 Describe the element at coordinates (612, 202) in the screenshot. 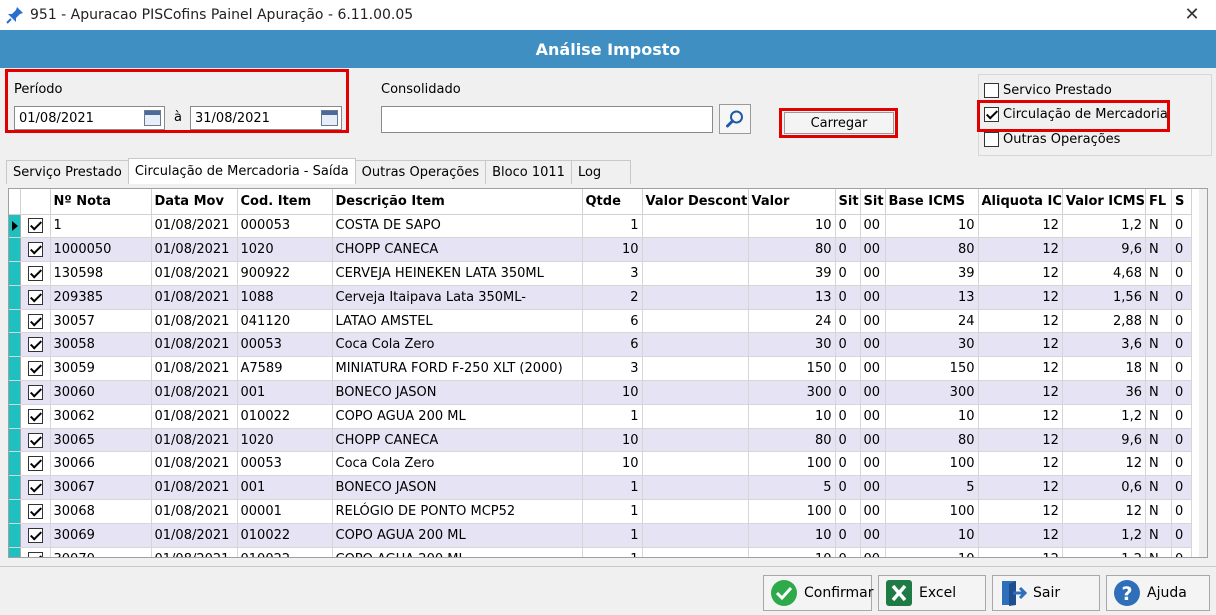

I see `column-header-qtde: Qtde` at that location.